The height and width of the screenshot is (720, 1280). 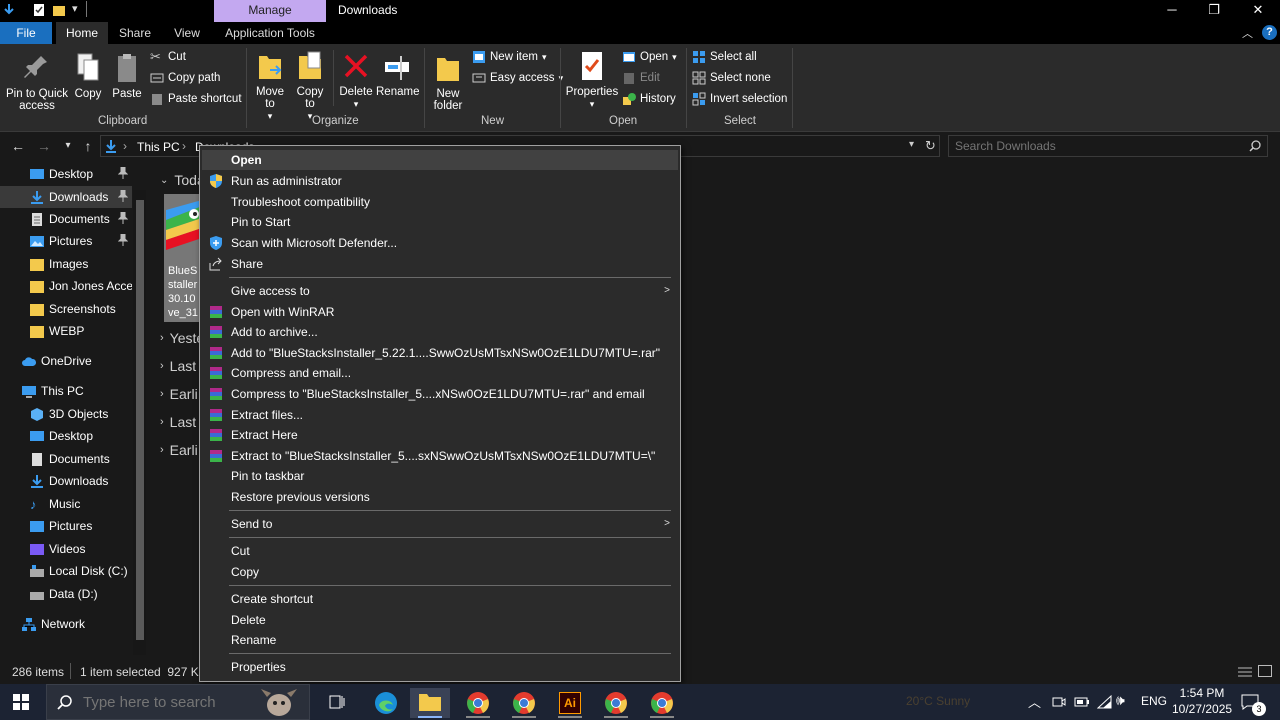 What do you see at coordinates (182, 338) in the screenshot?
I see `group-header-yesterday: › Yeste` at bounding box center [182, 338].